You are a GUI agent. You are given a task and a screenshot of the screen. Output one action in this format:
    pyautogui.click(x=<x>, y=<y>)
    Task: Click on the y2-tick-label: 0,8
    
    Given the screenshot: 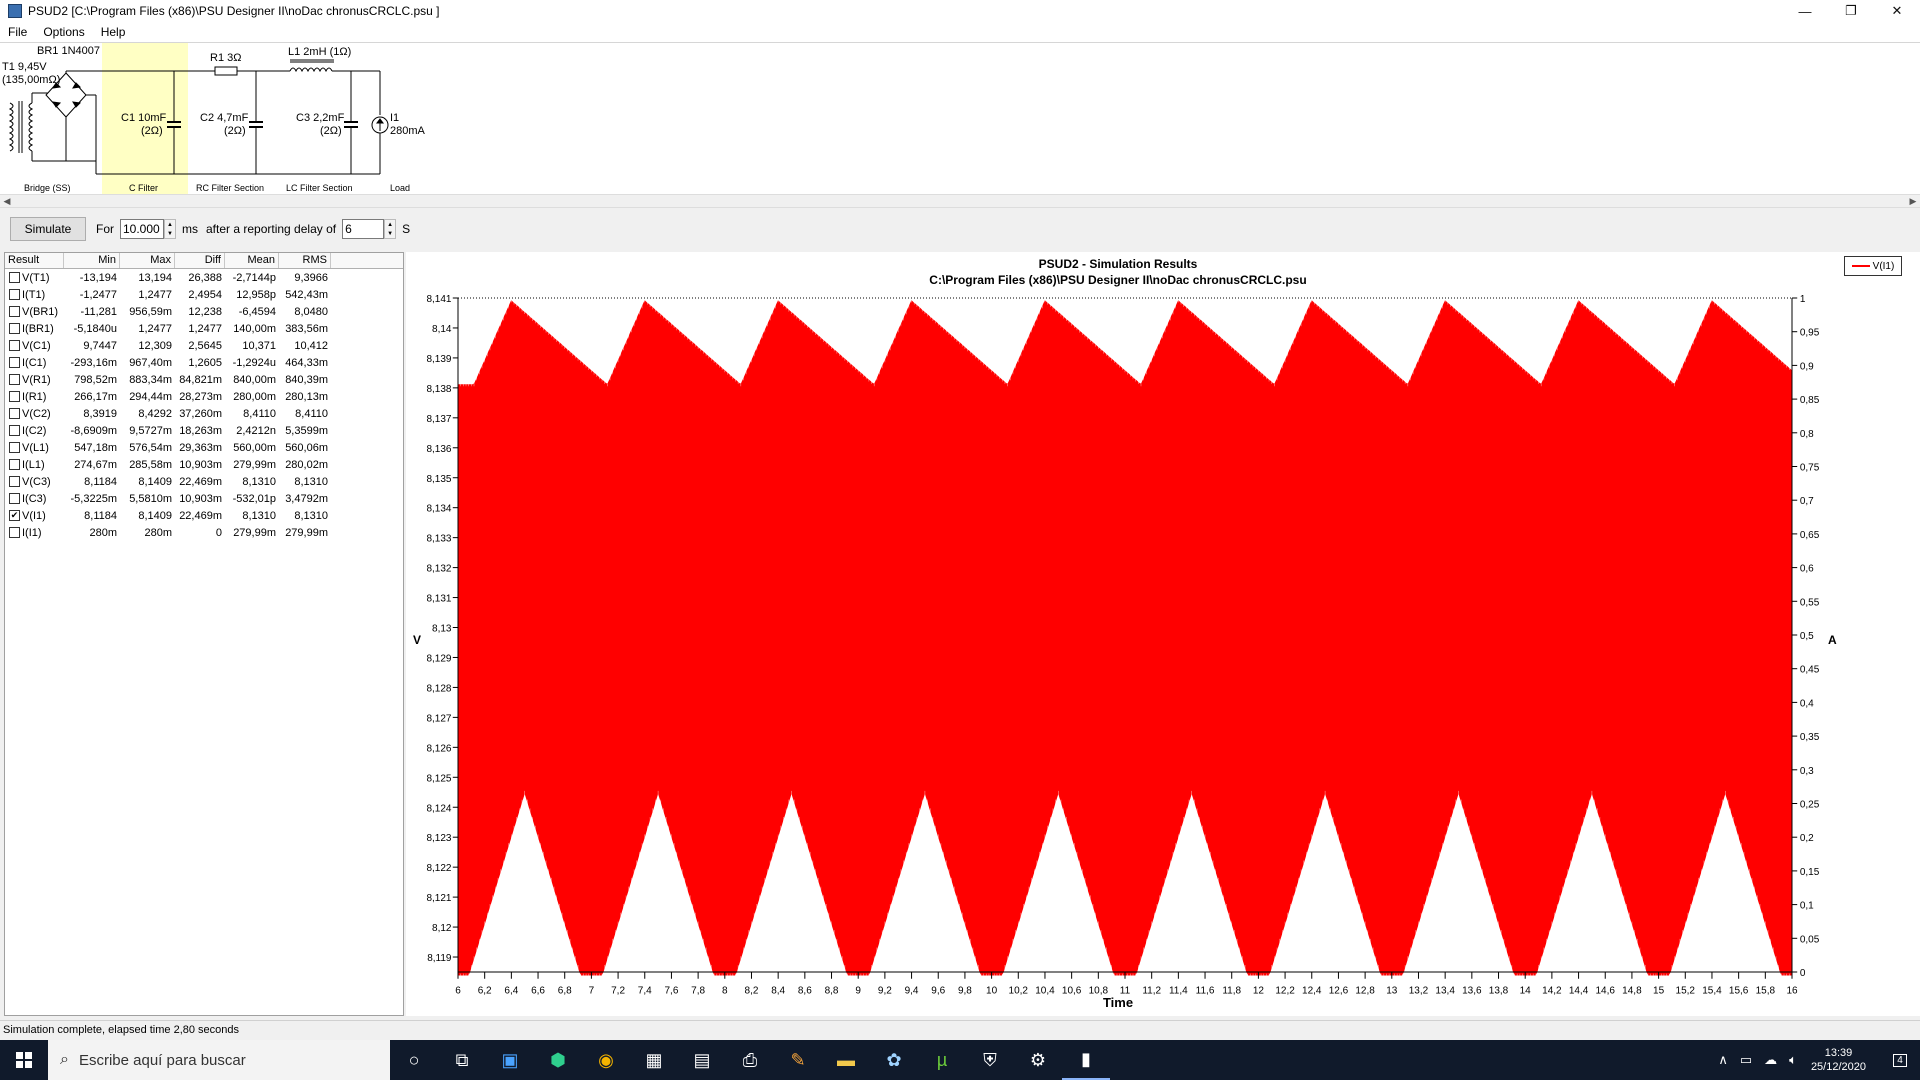 What is the action you would take?
    pyautogui.click(x=1807, y=434)
    